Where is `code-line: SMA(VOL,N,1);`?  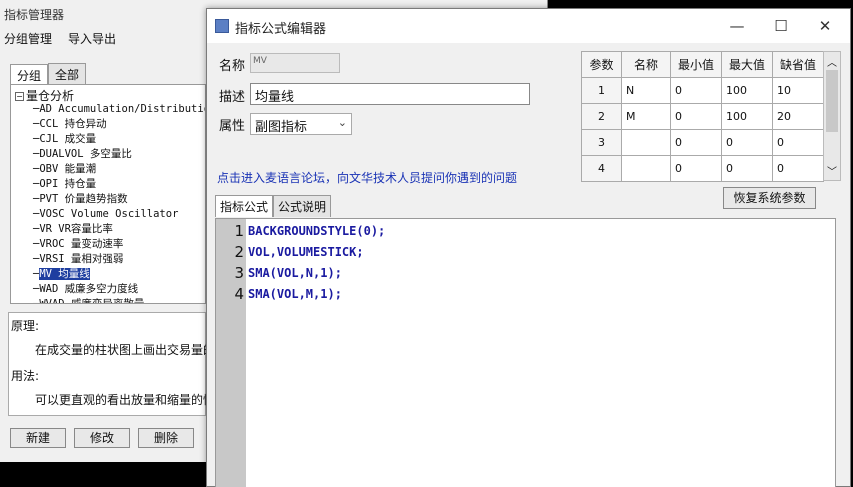
code-line: SMA(VOL,N,1); is located at coordinates (295, 273).